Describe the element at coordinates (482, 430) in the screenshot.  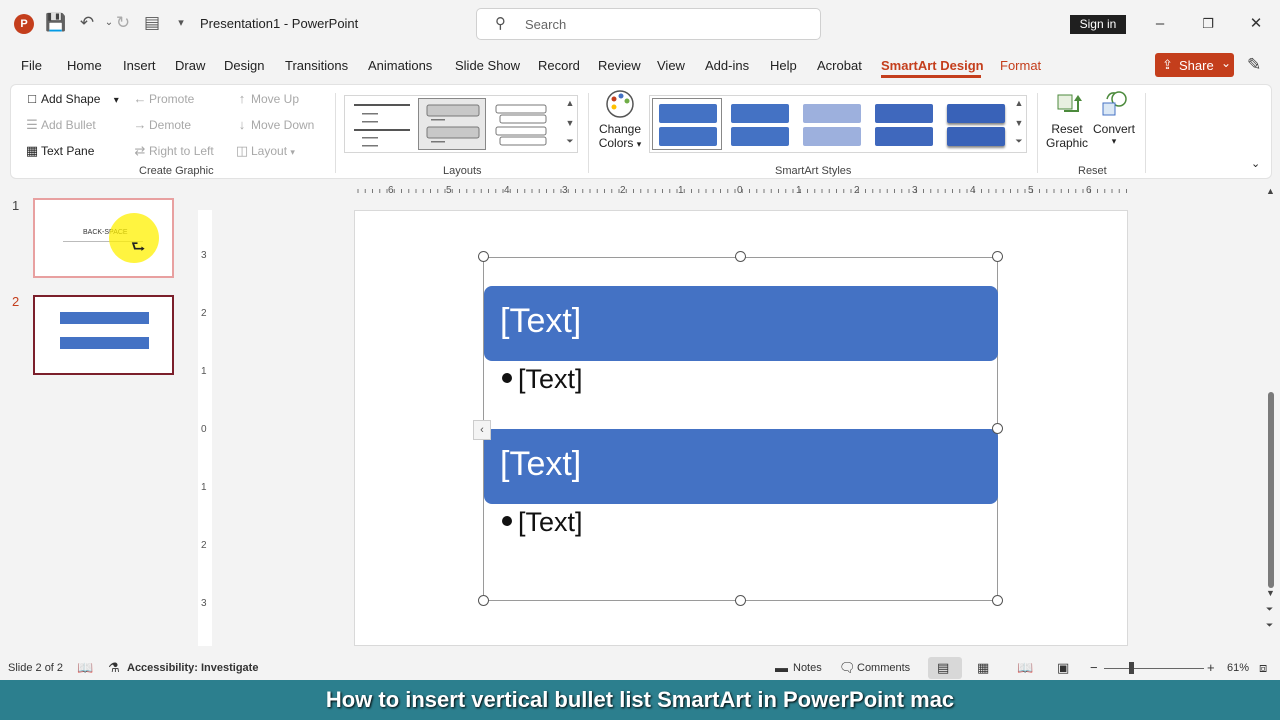
I see `text-pane-toggle-icon: ‹` at that location.